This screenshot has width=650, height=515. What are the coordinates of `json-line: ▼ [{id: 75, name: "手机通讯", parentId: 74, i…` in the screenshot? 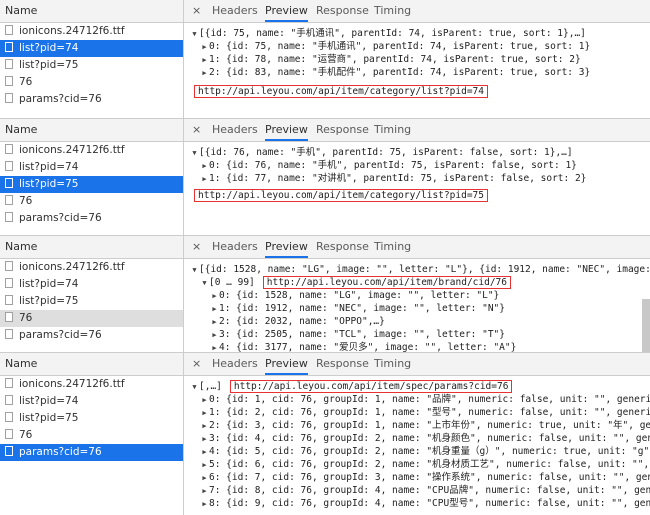 It's located at (420, 33).